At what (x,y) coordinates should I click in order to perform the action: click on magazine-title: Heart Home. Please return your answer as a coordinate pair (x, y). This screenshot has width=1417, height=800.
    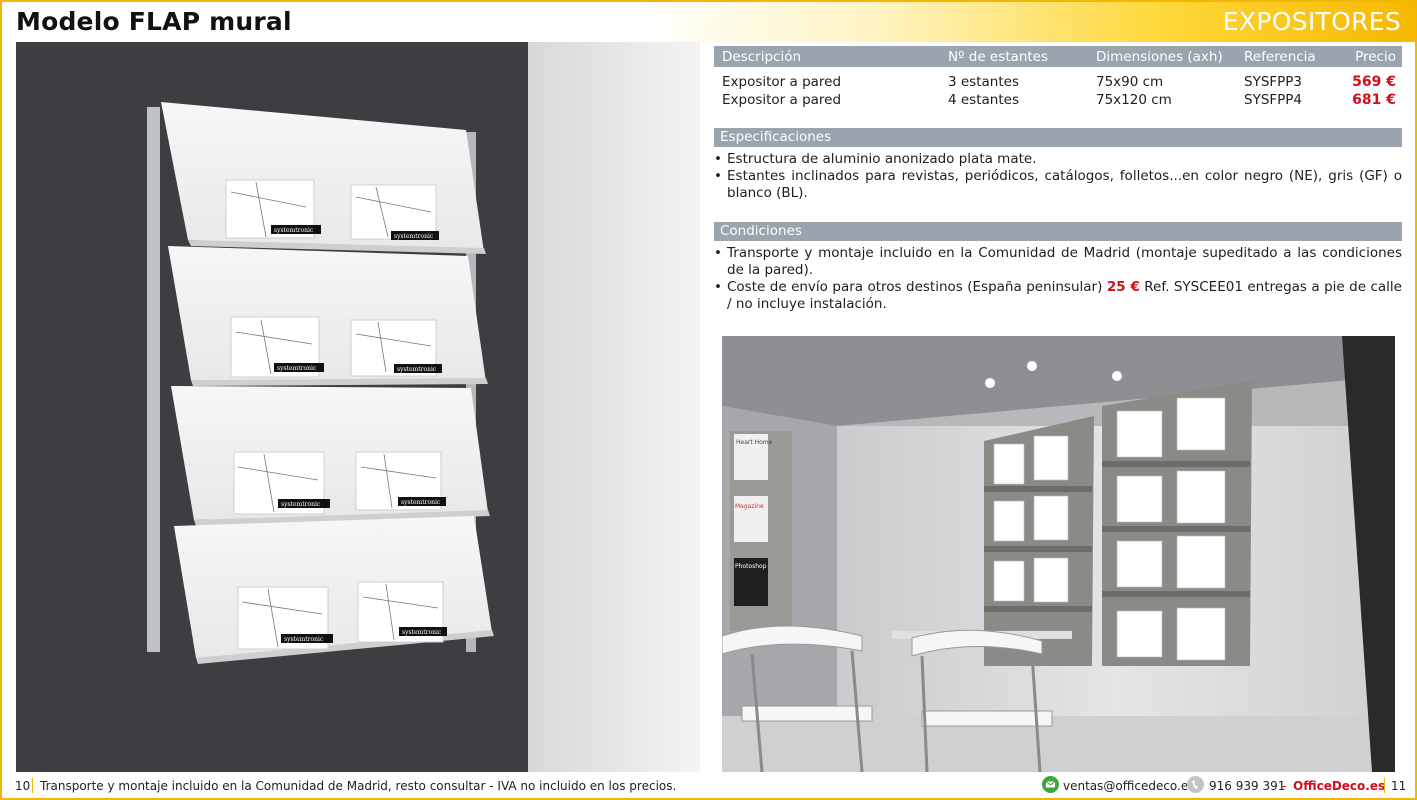
    Looking at the image, I should click on (754, 442).